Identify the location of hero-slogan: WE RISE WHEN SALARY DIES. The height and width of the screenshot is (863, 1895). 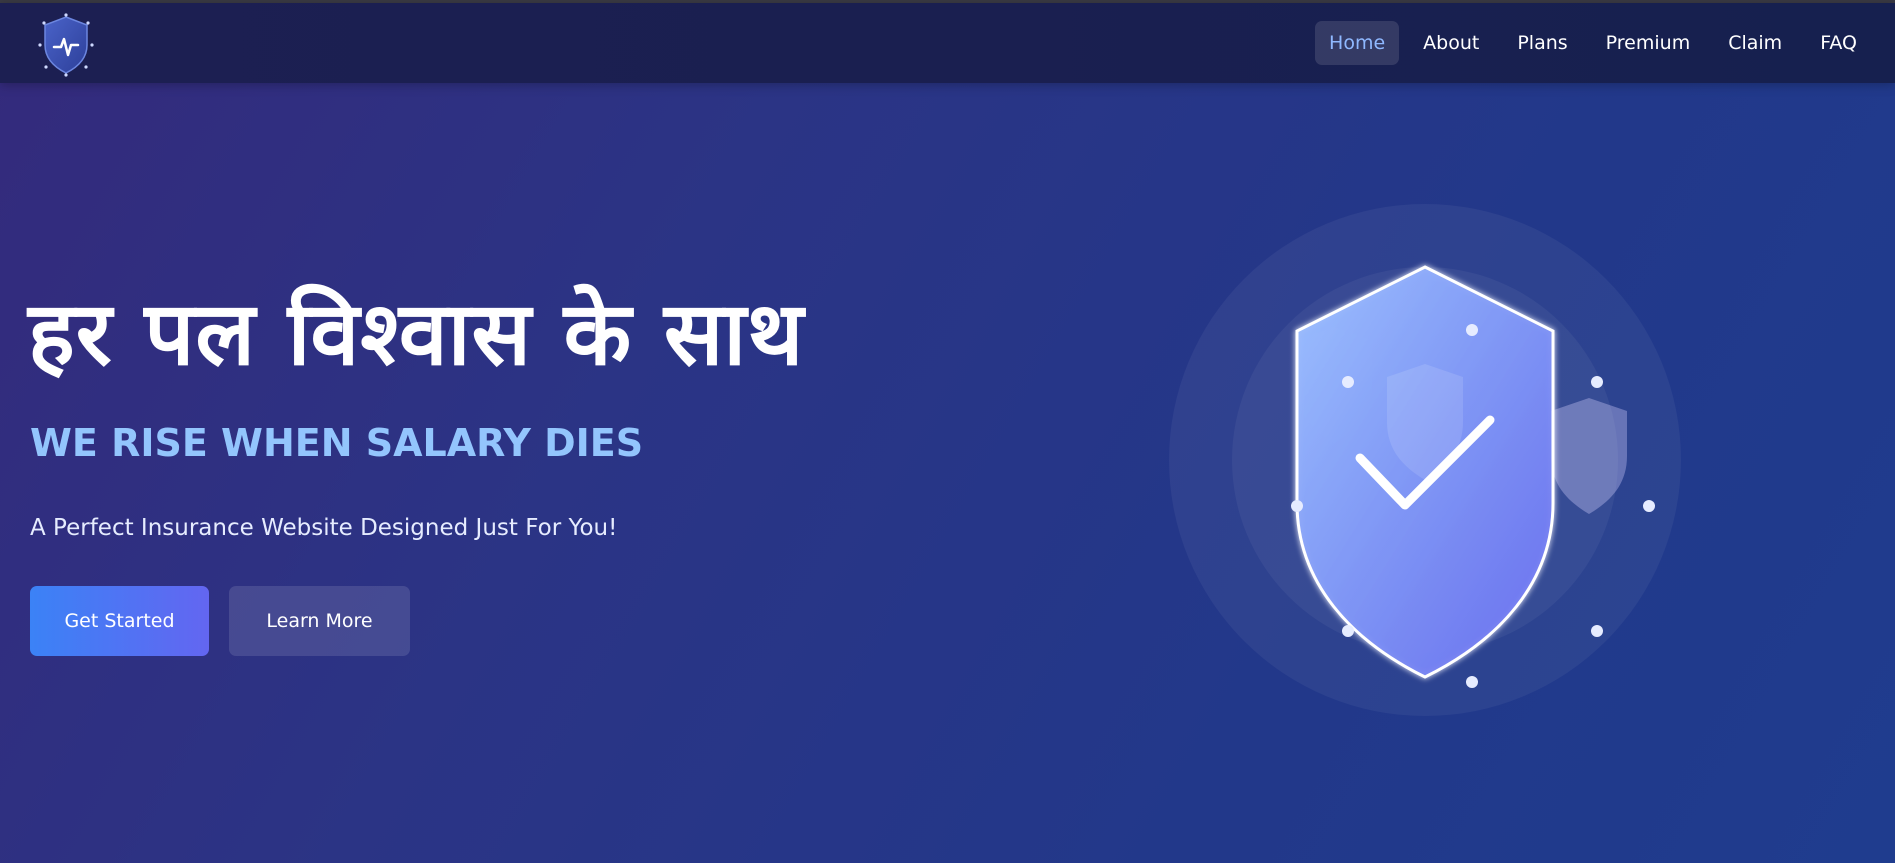
(337, 443).